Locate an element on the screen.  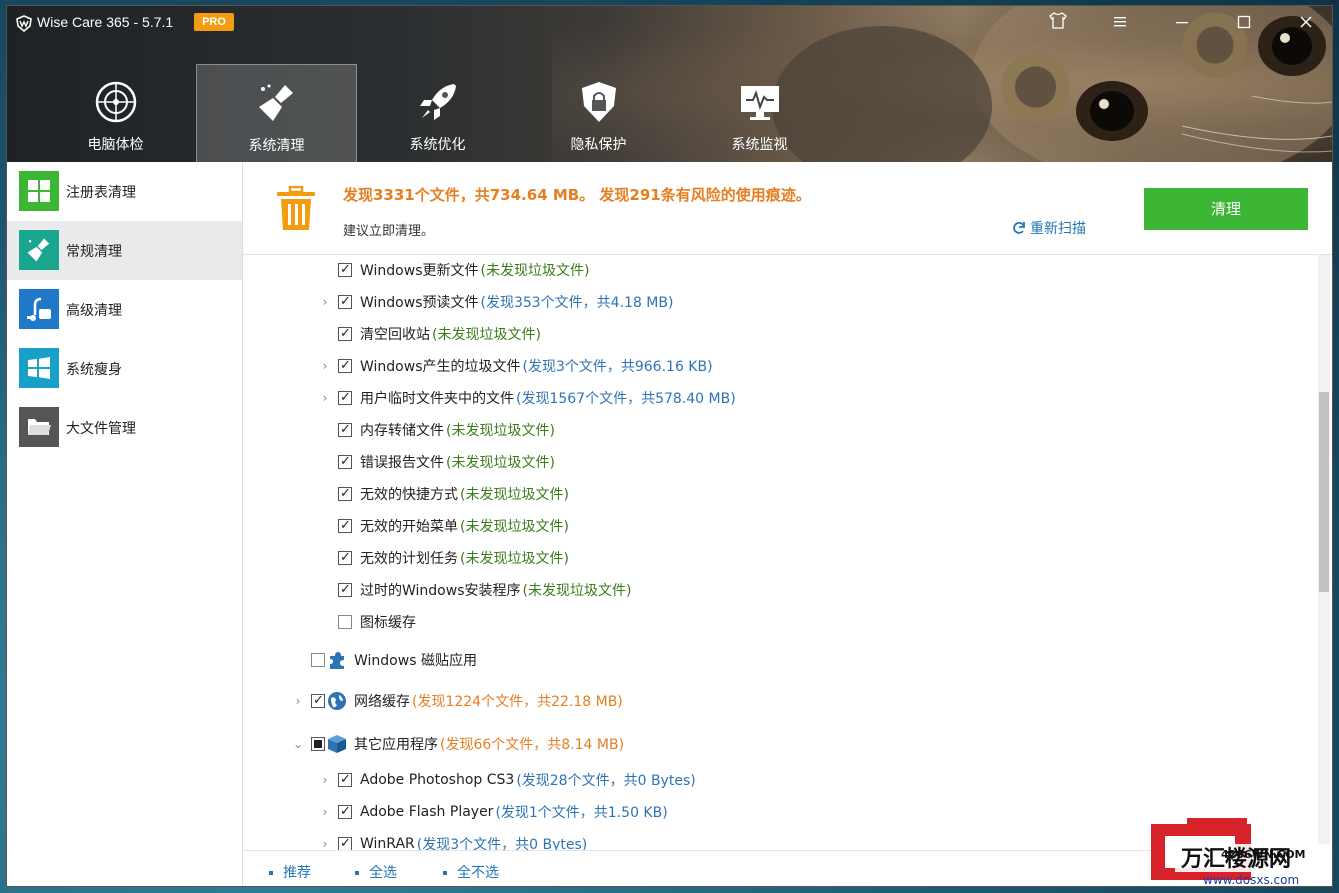
trash-icon is located at coordinates (296, 208).